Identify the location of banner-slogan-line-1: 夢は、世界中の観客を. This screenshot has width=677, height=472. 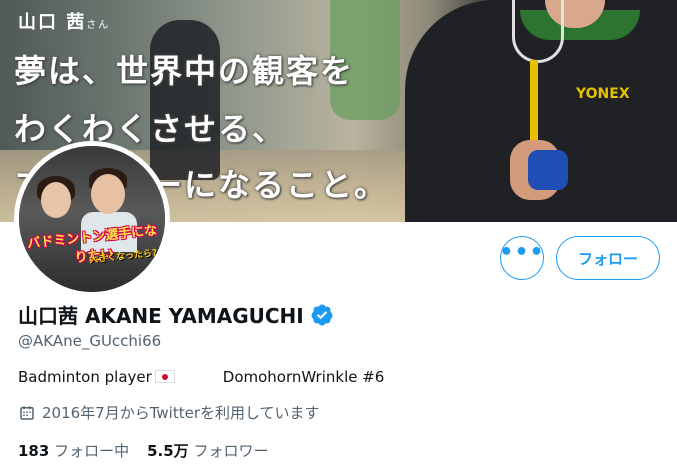
(184, 71).